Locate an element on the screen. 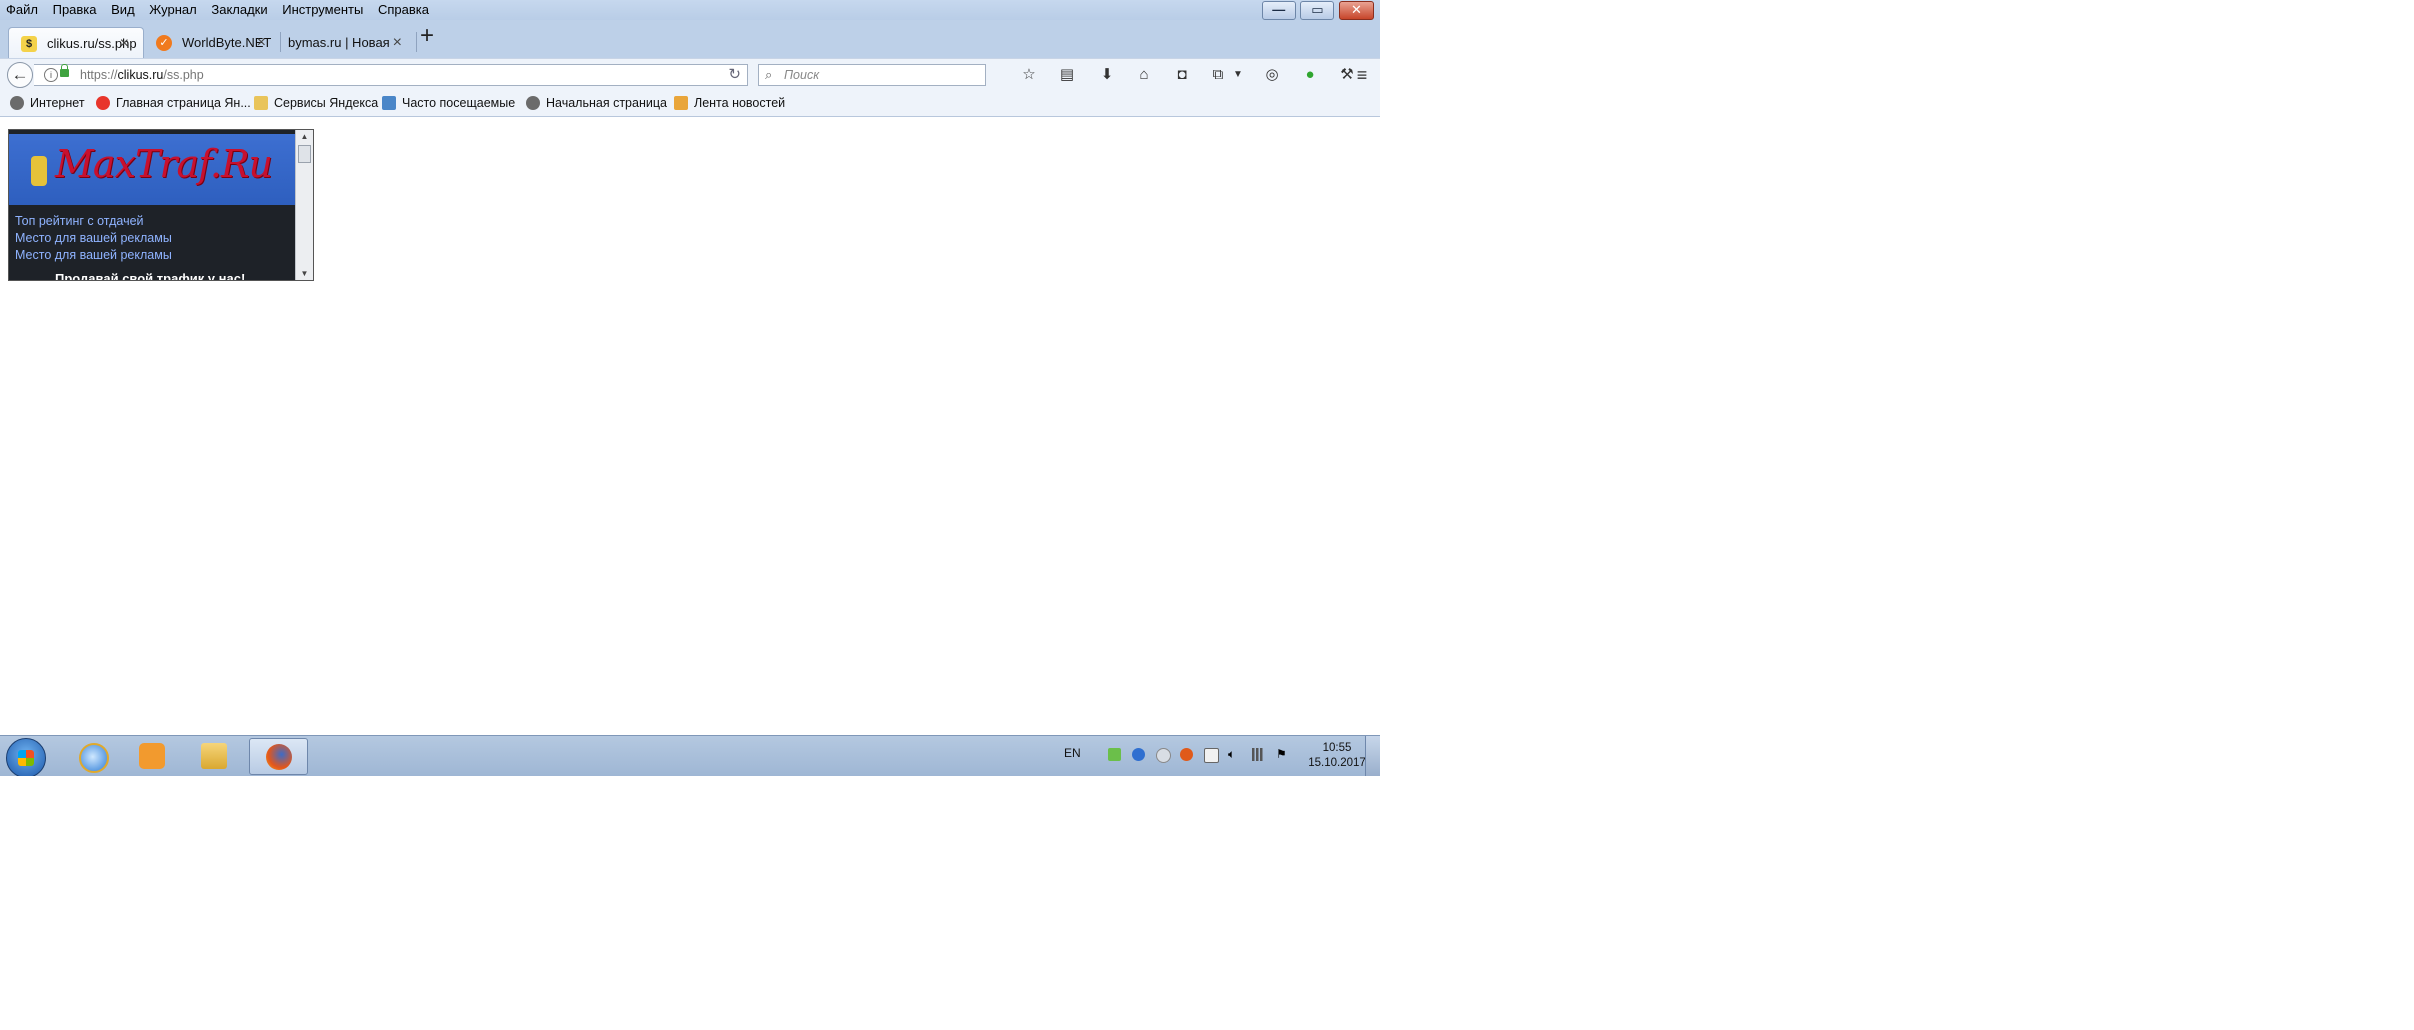 The height and width of the screenshot is (1030, 2414). start-button is located at coordinates (26, 757).